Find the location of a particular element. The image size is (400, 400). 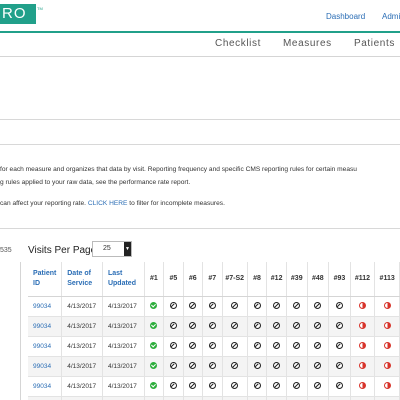

nav-item-checklist: Checklist is located at coordinates (238, 43).